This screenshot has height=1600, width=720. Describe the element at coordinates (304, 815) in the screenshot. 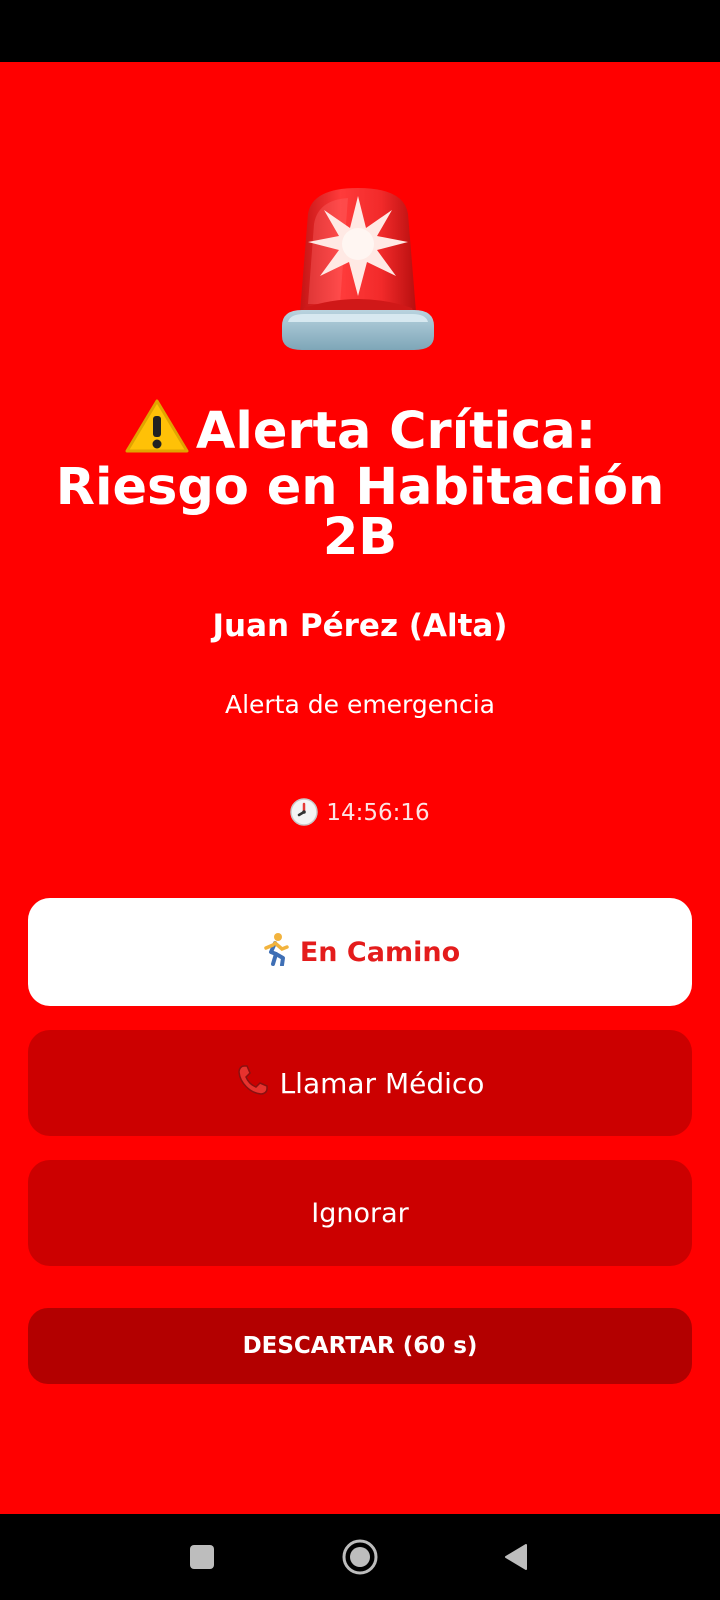

I see `clock-icon` at that location.